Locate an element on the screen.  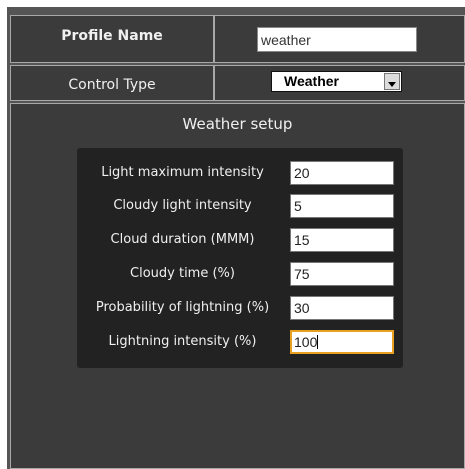
light-max-intensity-input: 20 is located at coordinates (342, 173).